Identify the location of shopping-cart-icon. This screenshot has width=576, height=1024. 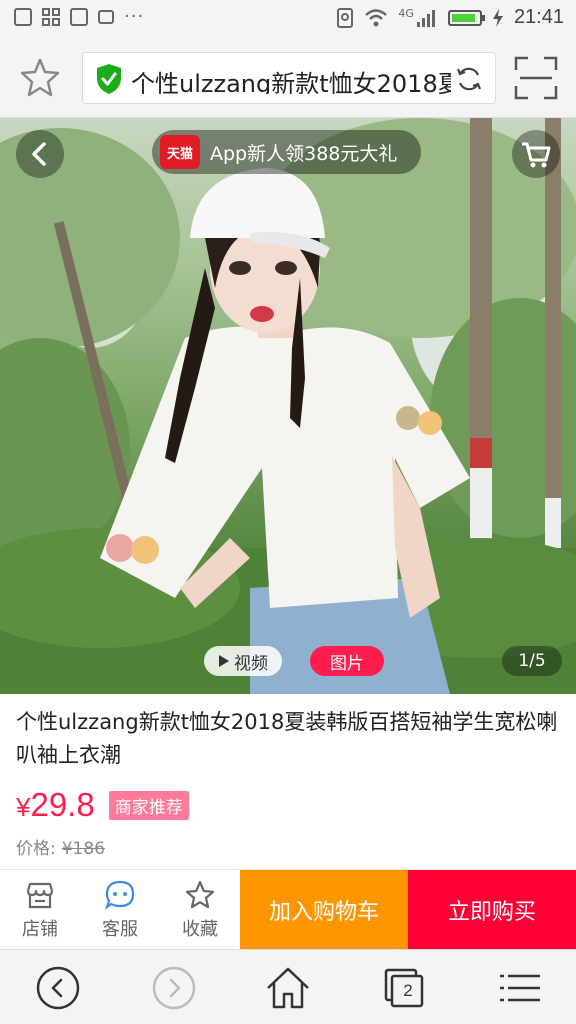
(536, 155).